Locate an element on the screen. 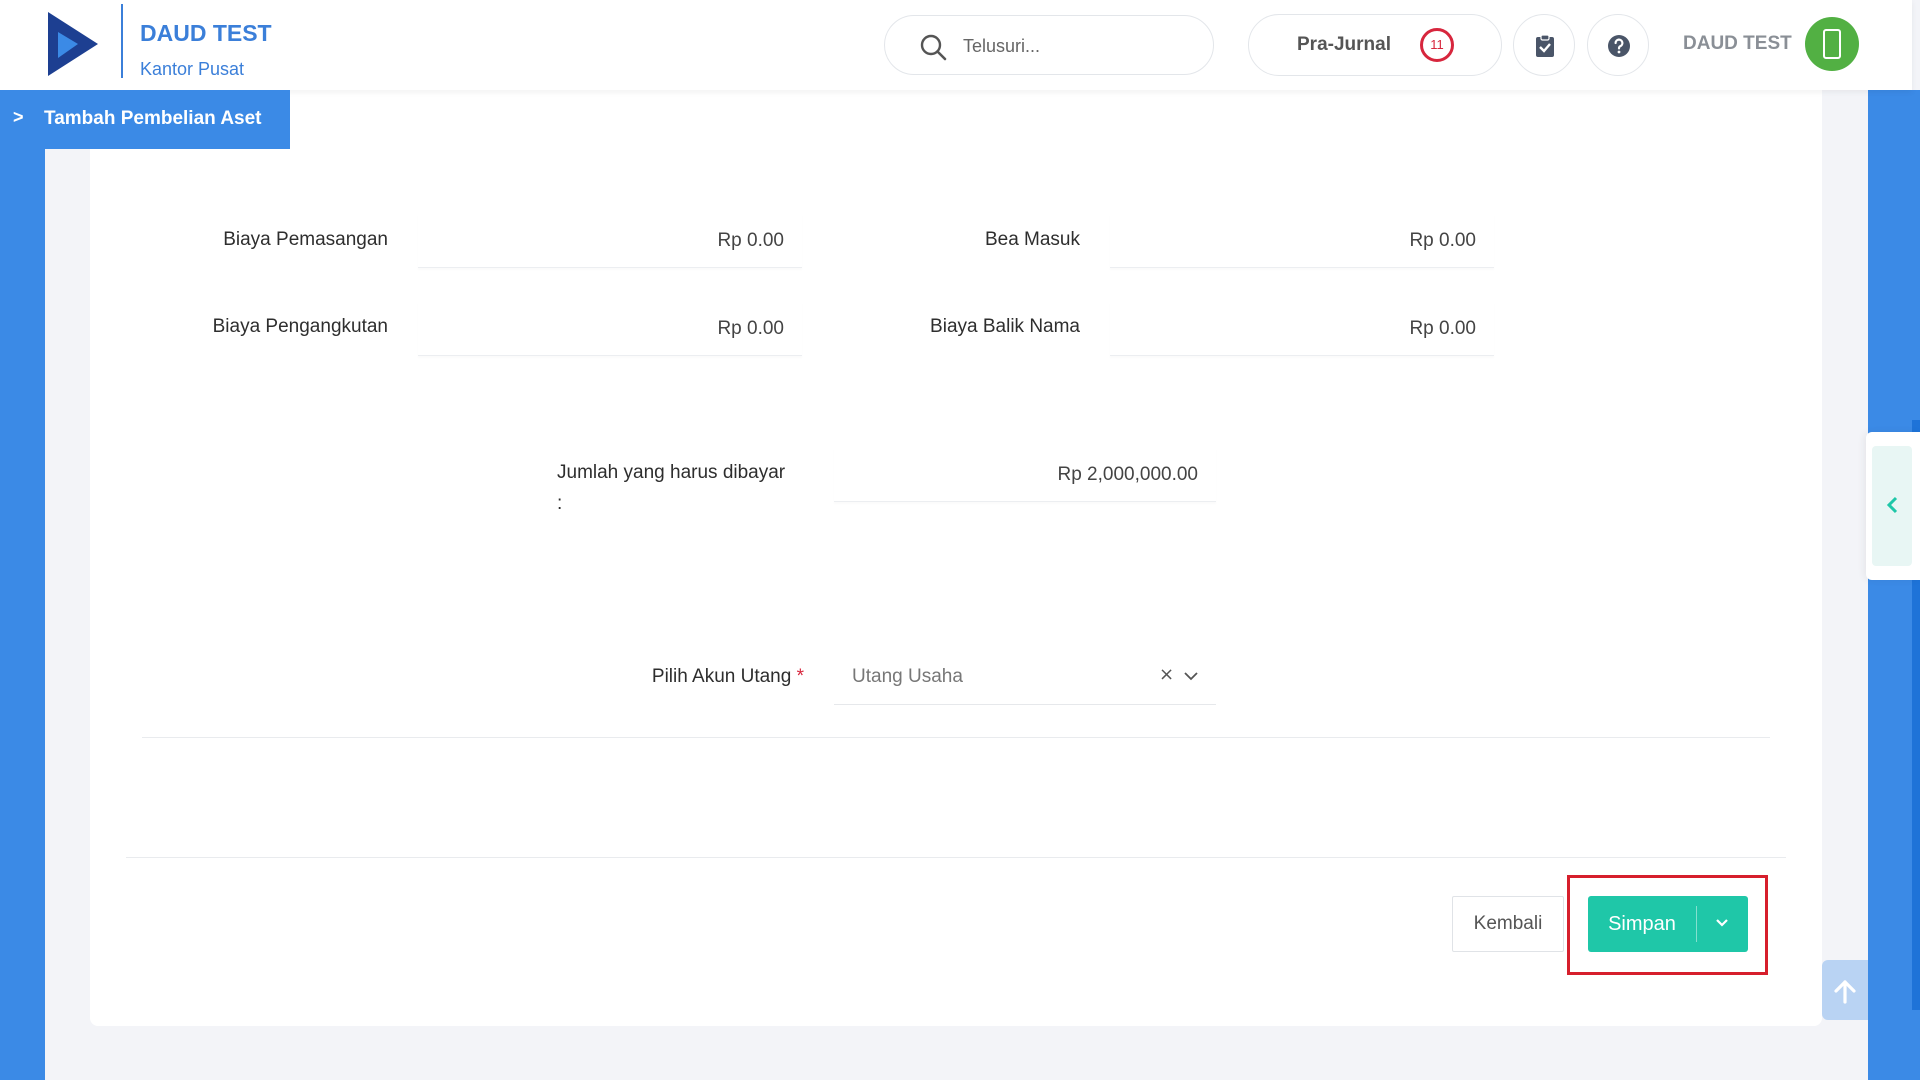 Image resolution: width=1920 pixels, height=1080 pixels. biaya-pemasangan-field: Rp 0.00 is located at coordinates (610, 241).